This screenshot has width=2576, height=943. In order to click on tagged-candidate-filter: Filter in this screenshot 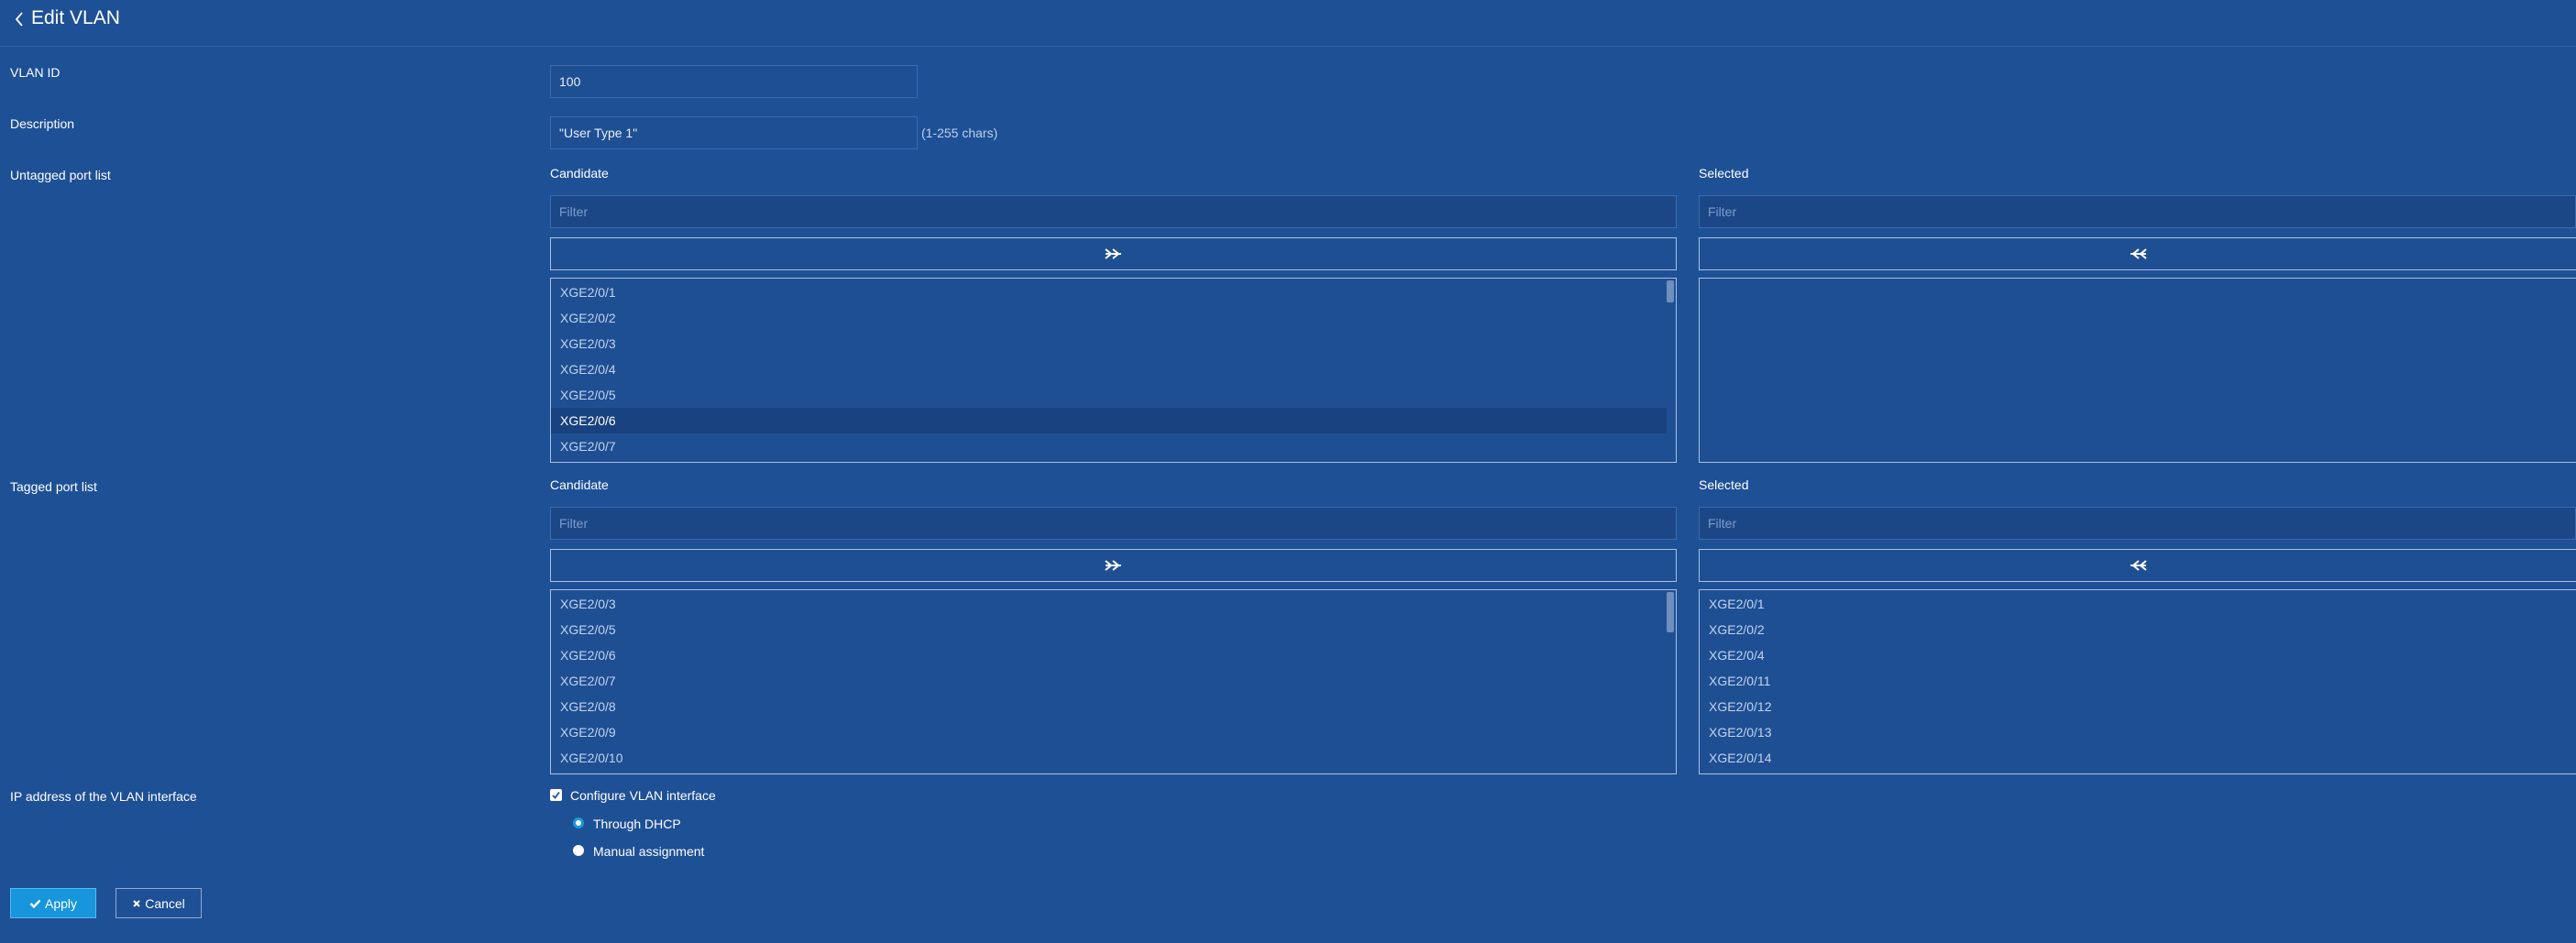, I will do `click(1114, 523)`.